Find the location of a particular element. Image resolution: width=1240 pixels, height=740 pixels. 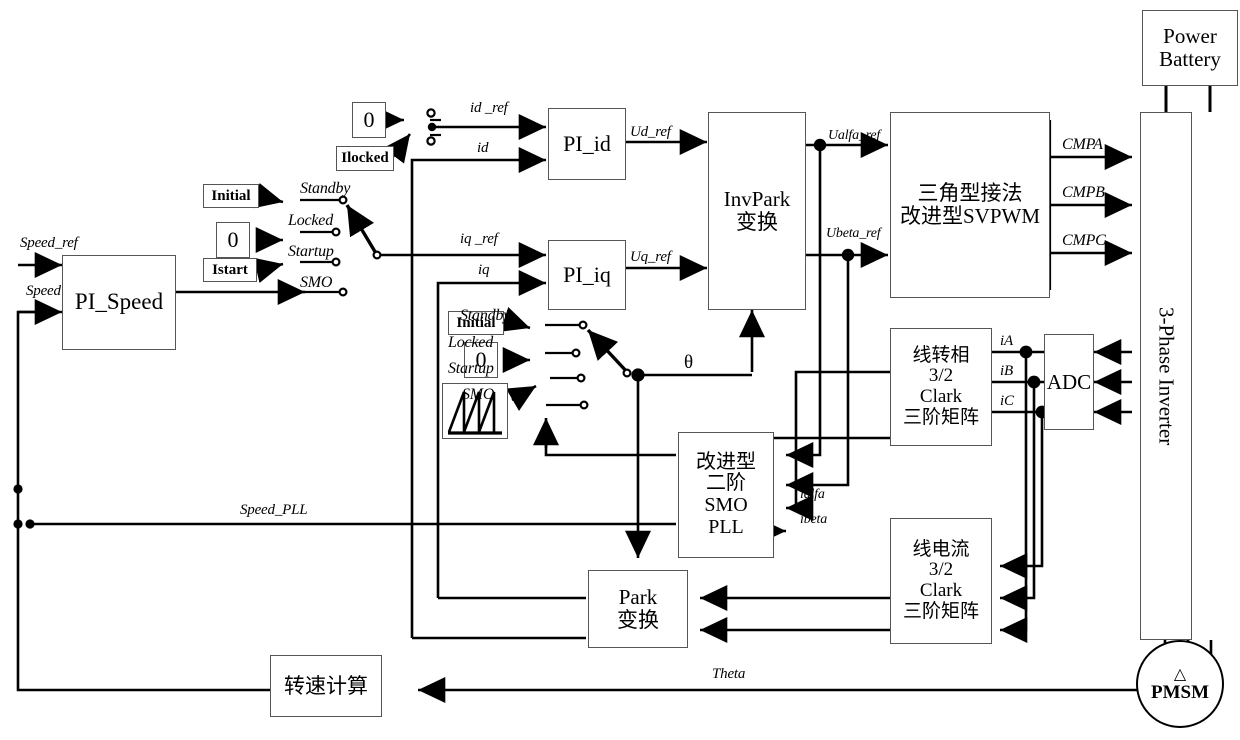

wire-smo-theta-out is located at coordinates (610, 443).